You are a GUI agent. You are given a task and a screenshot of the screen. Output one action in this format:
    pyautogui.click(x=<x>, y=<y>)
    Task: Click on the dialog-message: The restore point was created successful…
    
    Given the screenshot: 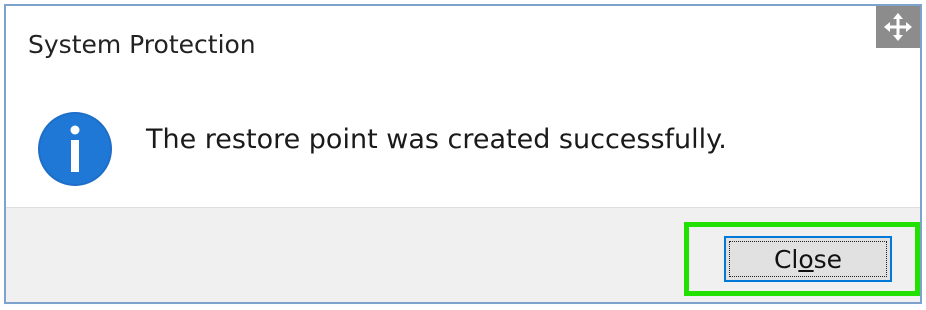 What is the action you would take?
    pyautogui.click(x=436, y=139)
    